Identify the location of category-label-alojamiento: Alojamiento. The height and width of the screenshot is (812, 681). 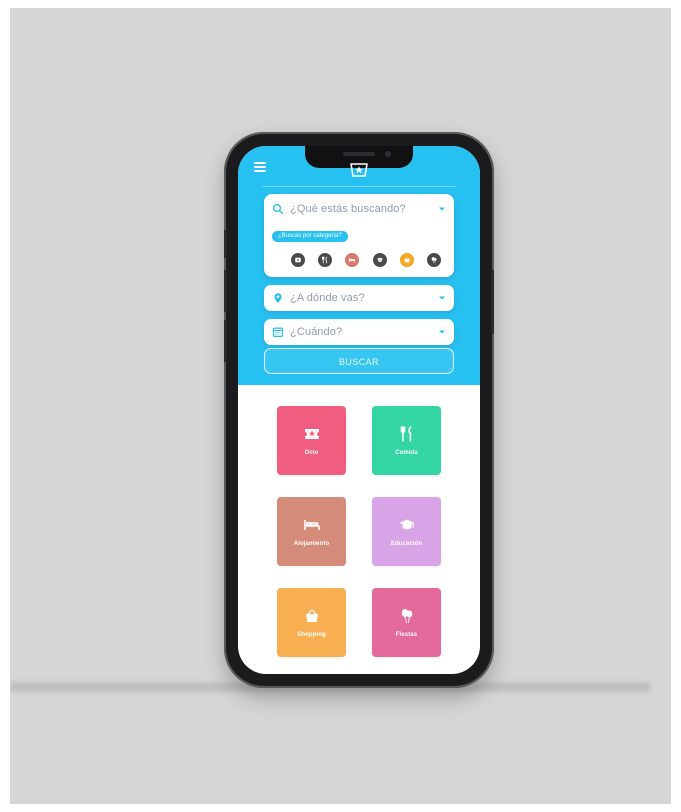
(311, 544).